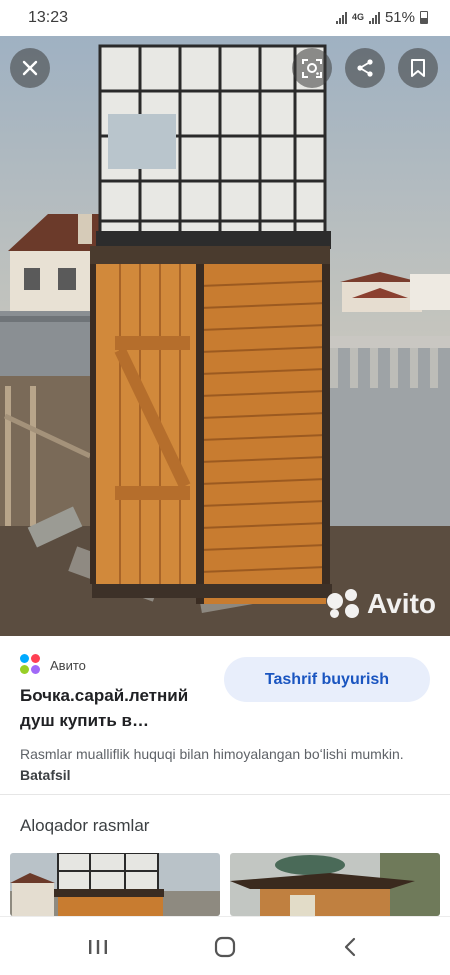 Image resolution: width=450 pixels, height=975 pixels. I want to click on back-button, so click(350, 947).